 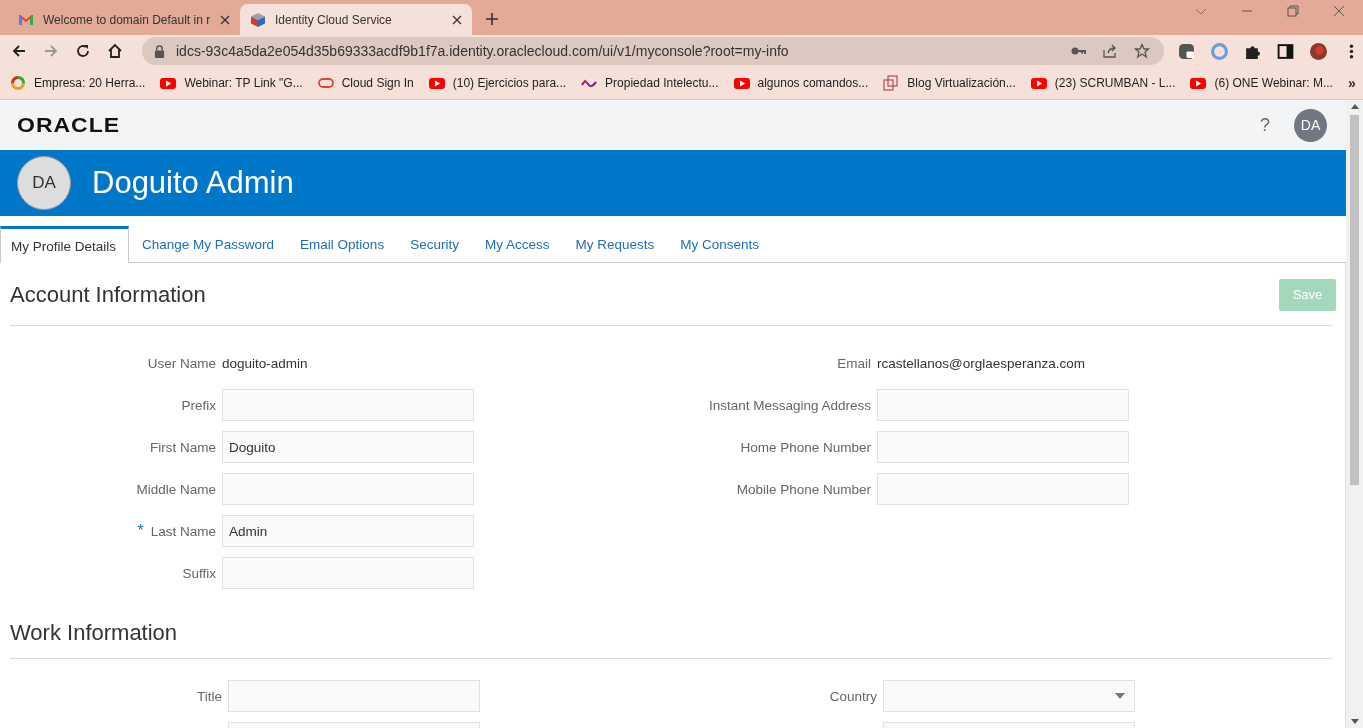 What do you see at coordinates (653, 51) in the screenshot?
I see `address-bar: idcs-93c4a5da2e054d35b69333acdf9b1f7a.identity.oraclecloud.com/ui/v1/myconsole?root=my-info` at bounding box center [653, 51].